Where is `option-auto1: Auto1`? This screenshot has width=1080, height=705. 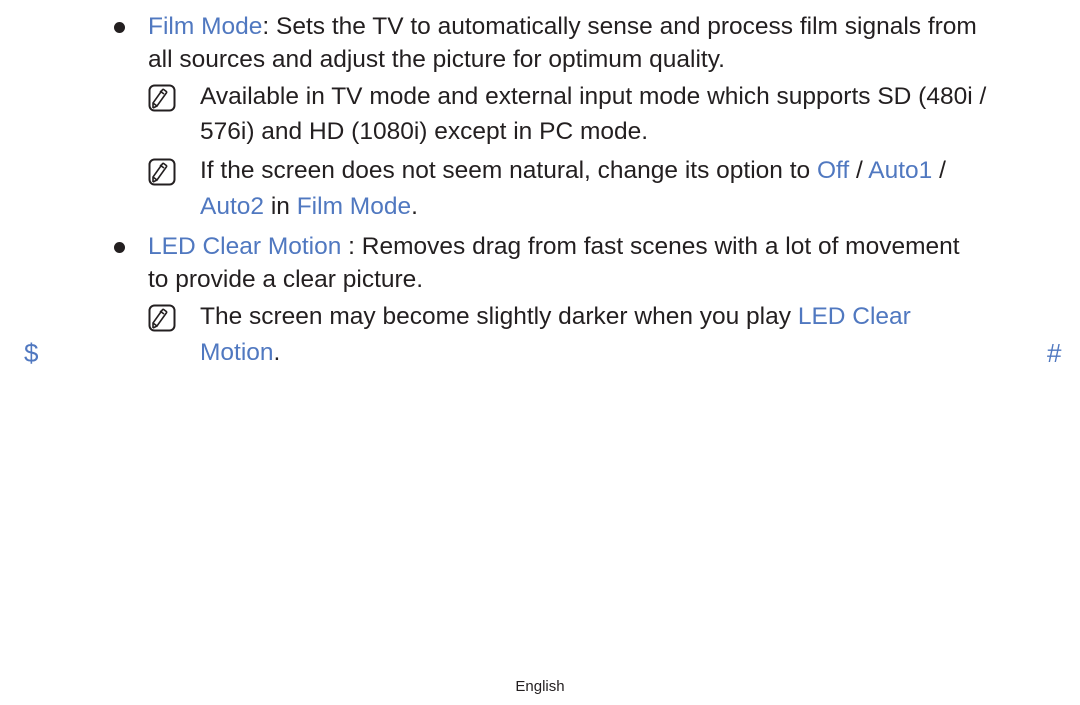 option-auto1: Auto1 is located at coordinates (900, 170).